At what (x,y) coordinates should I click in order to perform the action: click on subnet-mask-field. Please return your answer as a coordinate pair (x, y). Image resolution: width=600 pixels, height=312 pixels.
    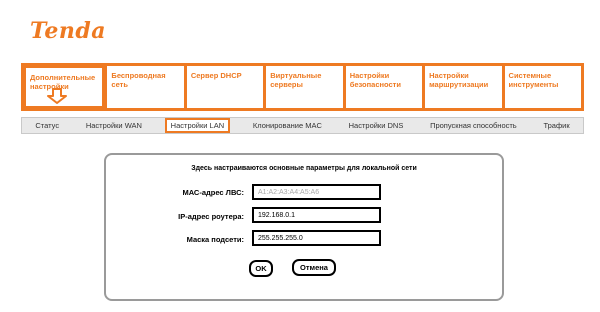
    Looking at the image, I should click on (316, 238).